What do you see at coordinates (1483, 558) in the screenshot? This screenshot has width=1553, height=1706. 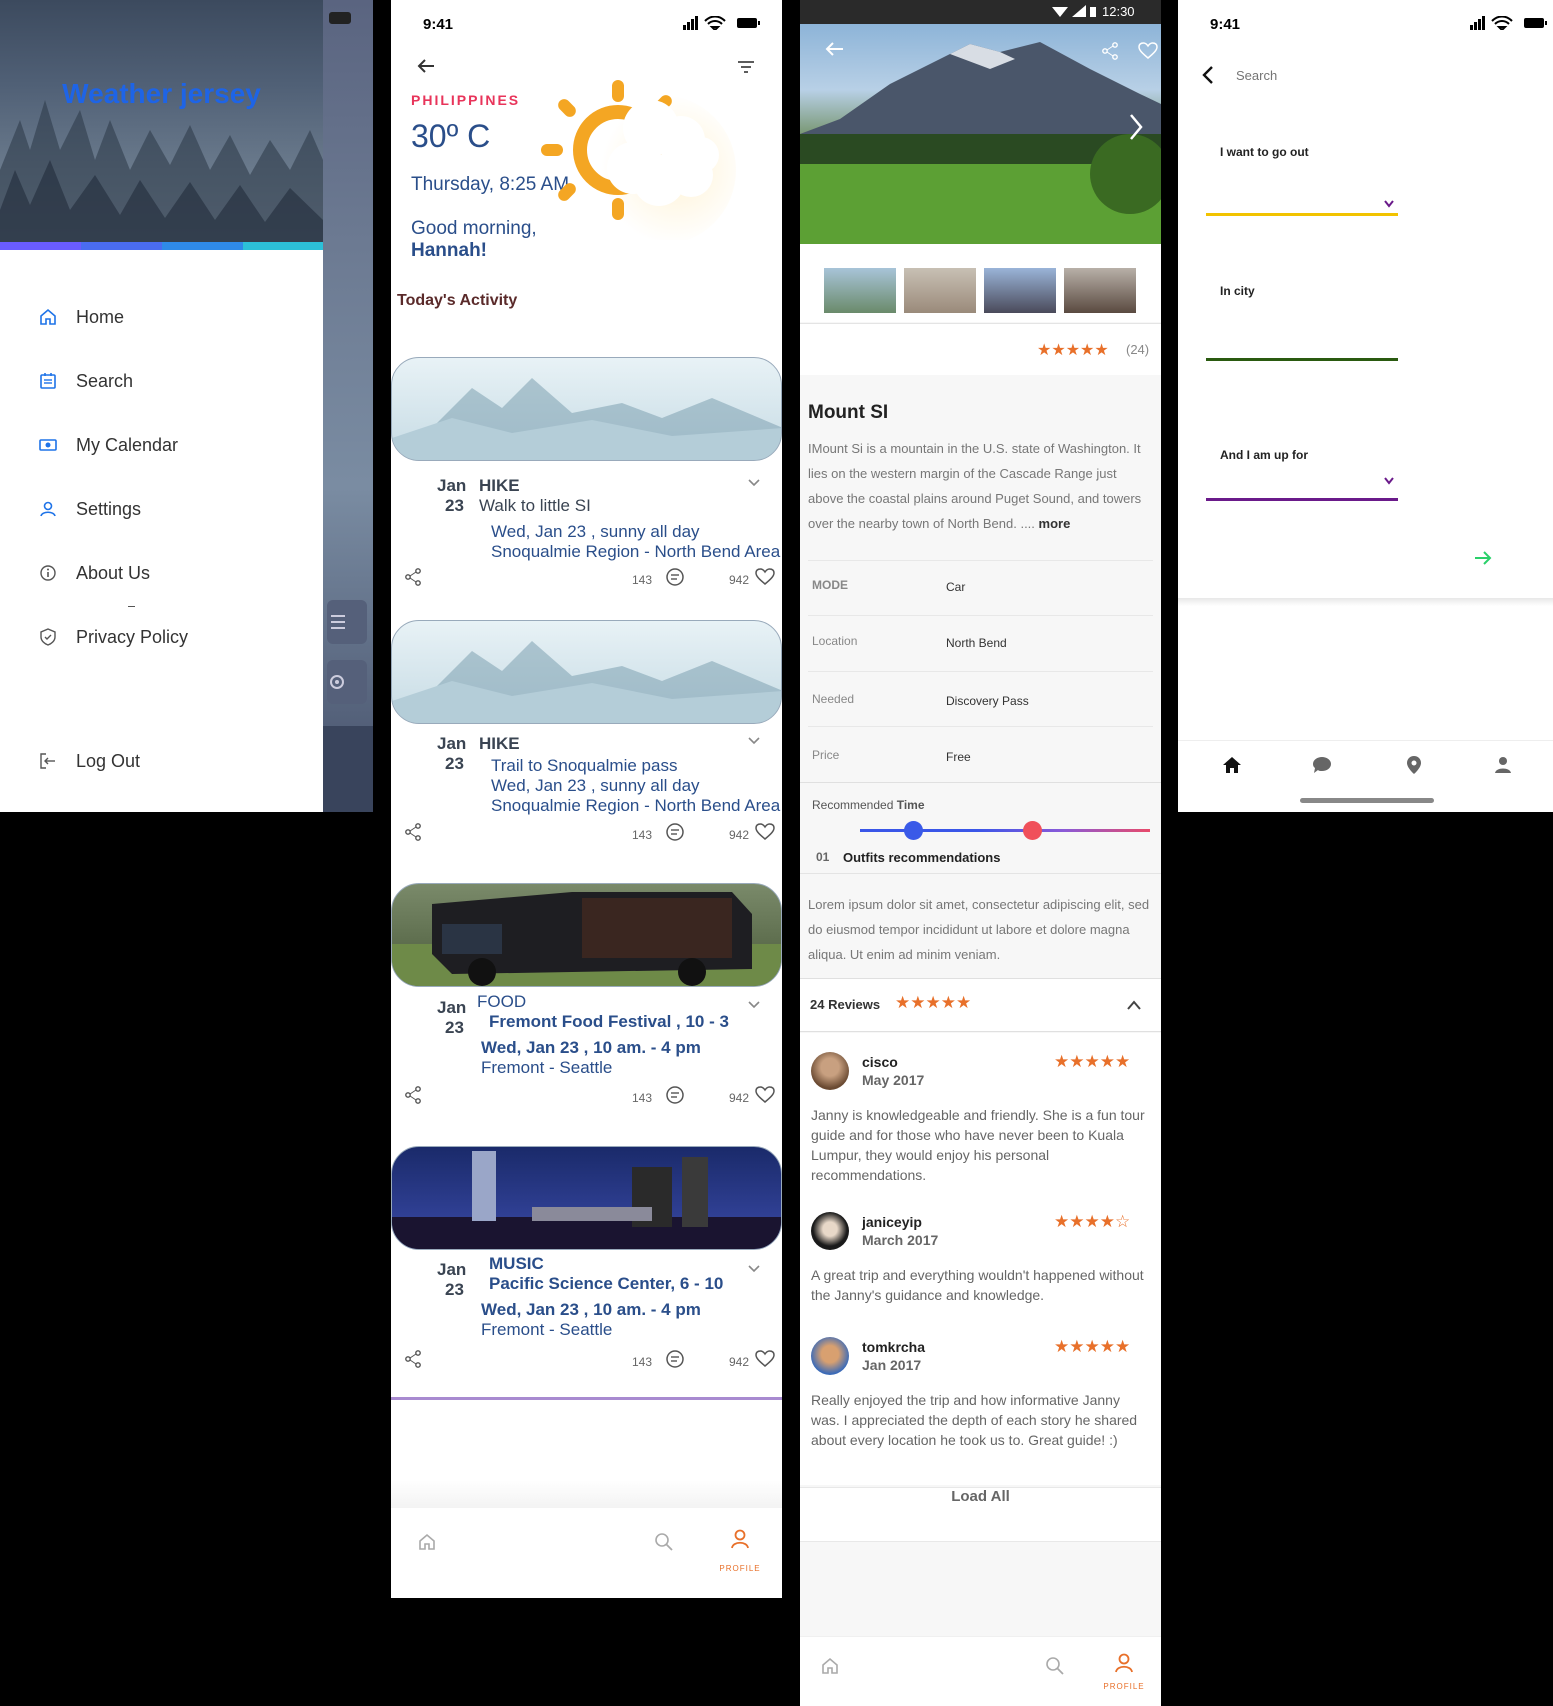 I see `arrow-right-icon` at bounding box center [1483, 558].